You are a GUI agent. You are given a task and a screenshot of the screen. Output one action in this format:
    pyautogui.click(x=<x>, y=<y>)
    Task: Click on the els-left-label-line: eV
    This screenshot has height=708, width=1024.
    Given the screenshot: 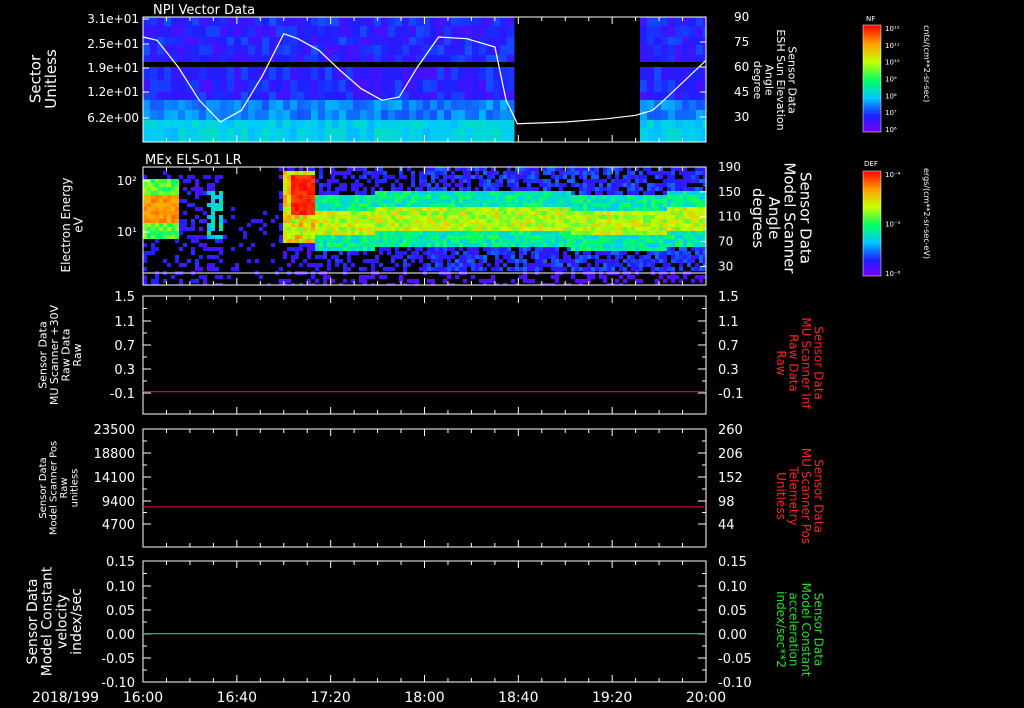 What is the action you would take?
    pyautogui.click(x=79, y=224)
    